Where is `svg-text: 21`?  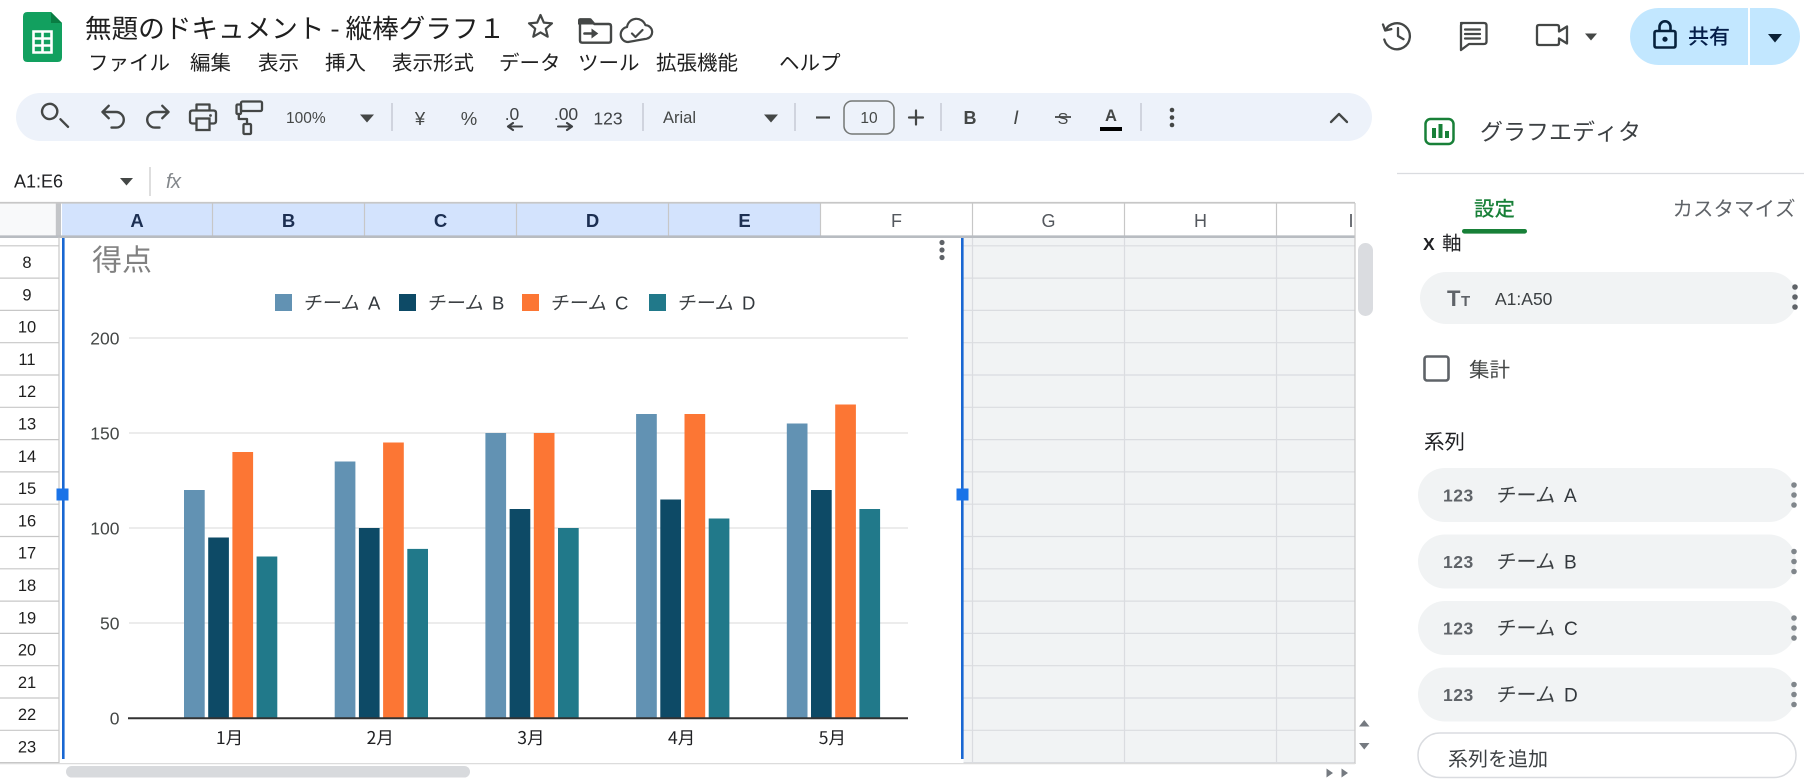 svg-text: 21 is located at coordinates (27, 683).